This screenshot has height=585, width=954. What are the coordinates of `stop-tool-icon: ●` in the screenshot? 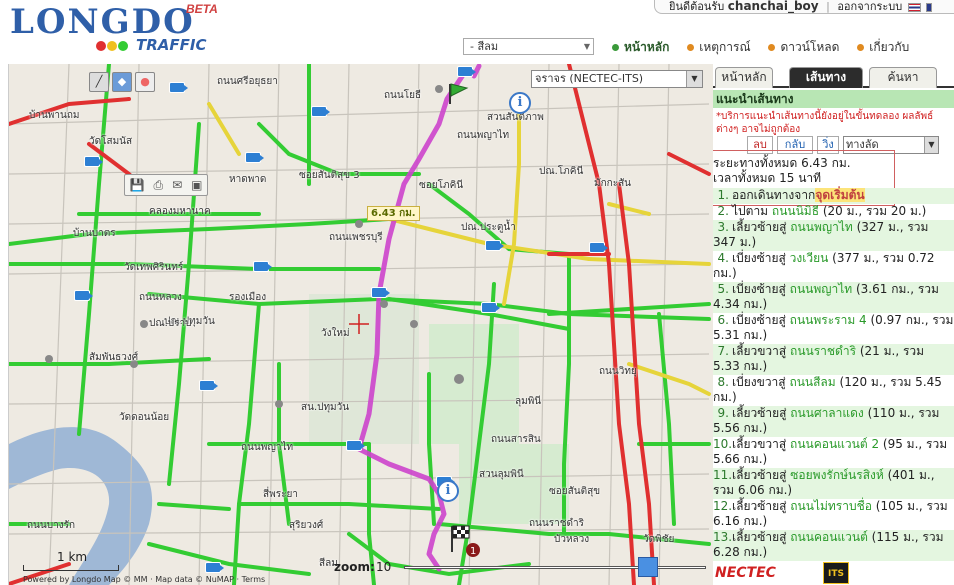 It's located at (145, 82).